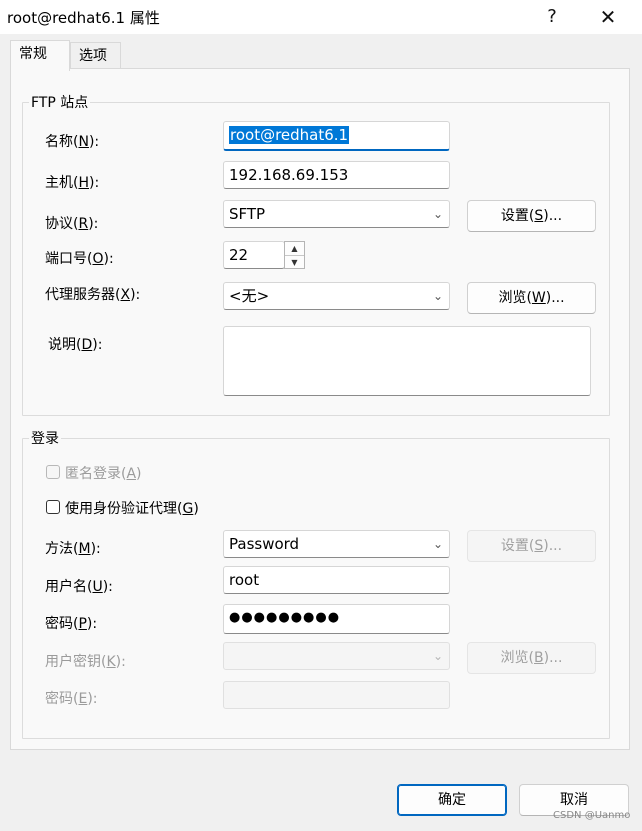  What do you see at coordinates (72, 183) in the screenshot?
I see `host-label: 主机(H):` at bounding box center [72, 183].